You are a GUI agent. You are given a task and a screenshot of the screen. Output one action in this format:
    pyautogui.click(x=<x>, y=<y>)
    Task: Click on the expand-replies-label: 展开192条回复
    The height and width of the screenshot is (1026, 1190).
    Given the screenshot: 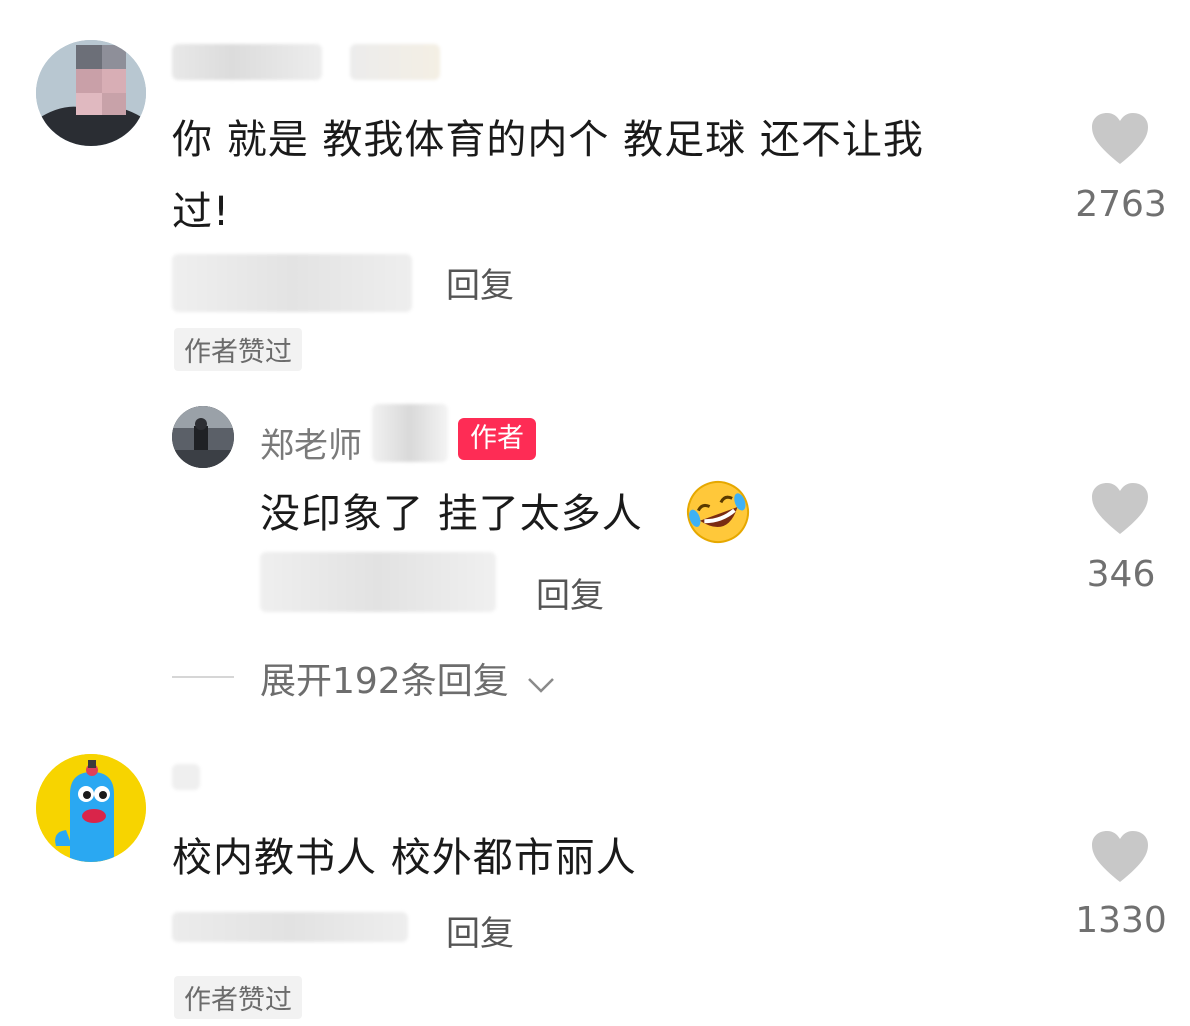 What is the action you would take?
    pyautogui.click(x=384, y=681)
    